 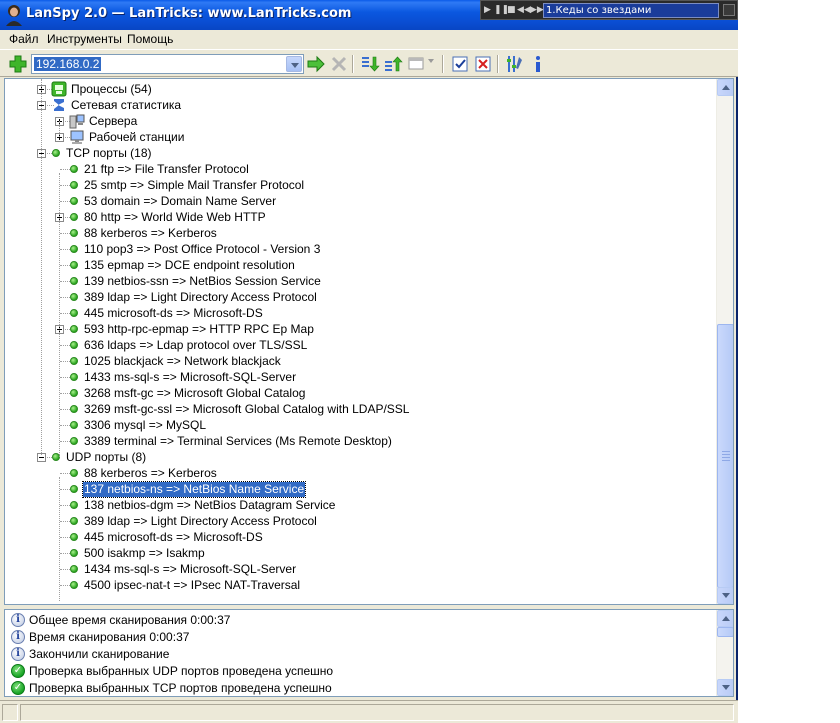 I want to click on next-icon: ▶▶, so click(x=537, y=10).